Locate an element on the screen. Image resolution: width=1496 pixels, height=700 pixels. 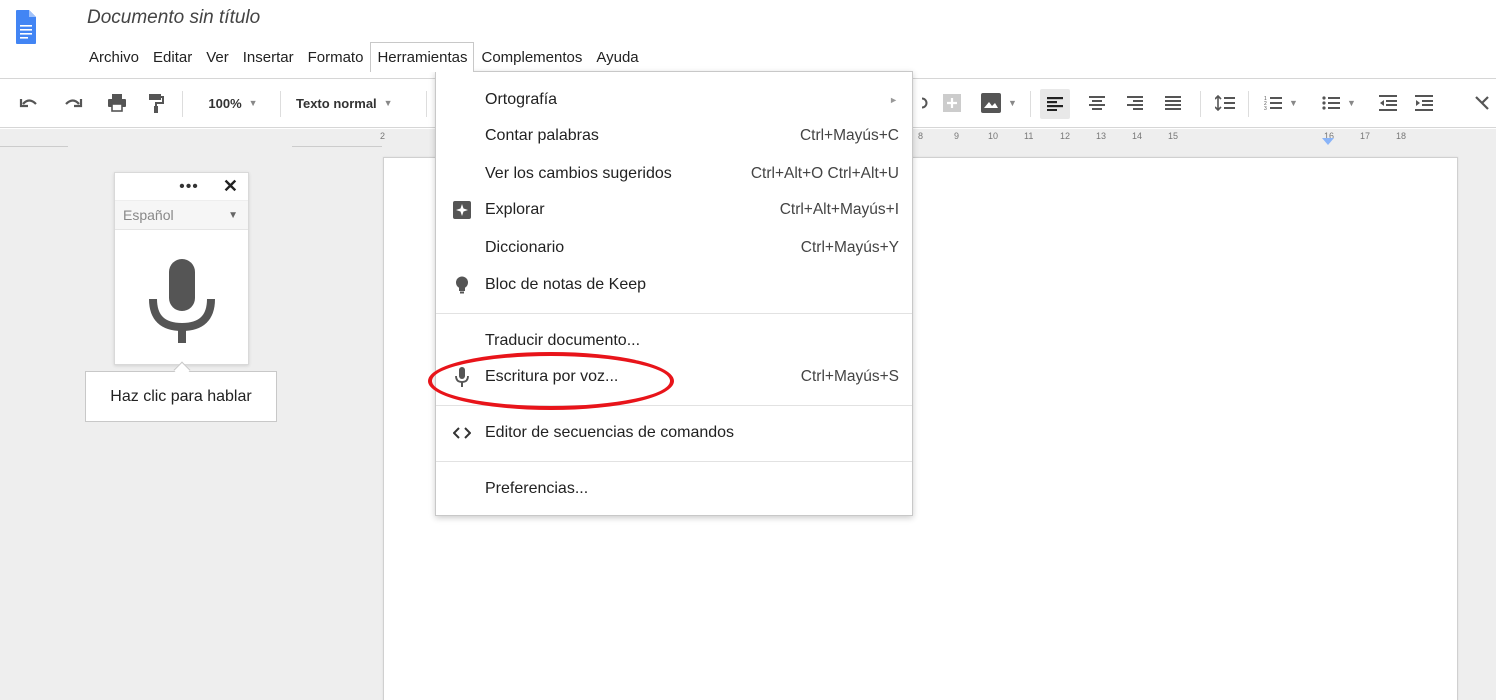
menu-herramientas: Herramientas is located at coordinates (422, 57).